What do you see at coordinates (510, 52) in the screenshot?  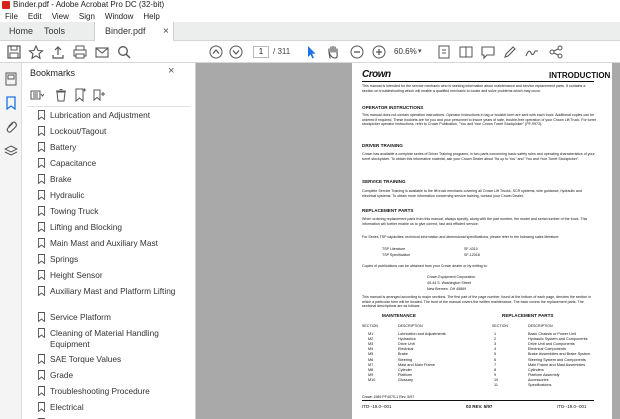 I see `highlight-pen-icon` at bounding box center [510, 52].